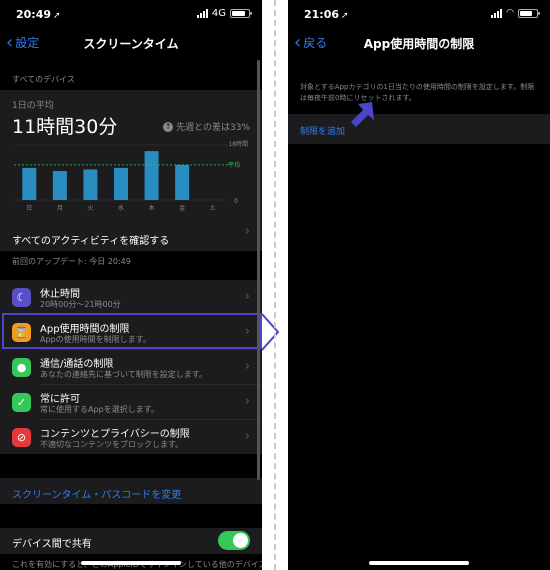 The image size is (550, 570). I want to click on person-icon: ●, so click(21, 367).